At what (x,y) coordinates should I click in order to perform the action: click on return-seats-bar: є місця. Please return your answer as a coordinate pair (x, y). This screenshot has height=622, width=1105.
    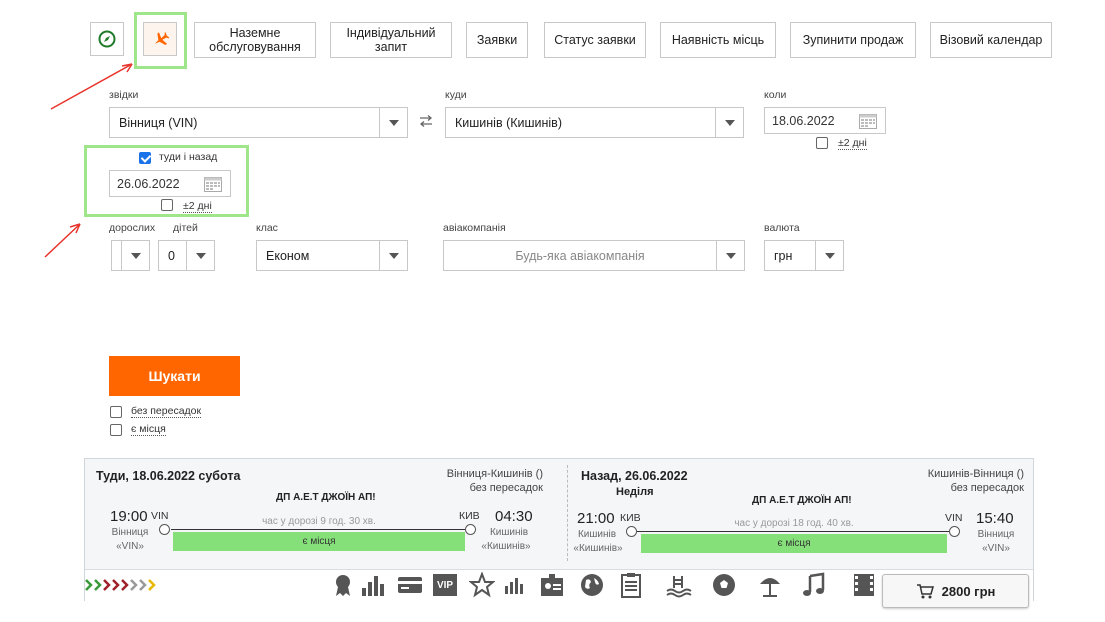
    Looking at the image, I should click on (794, 543).